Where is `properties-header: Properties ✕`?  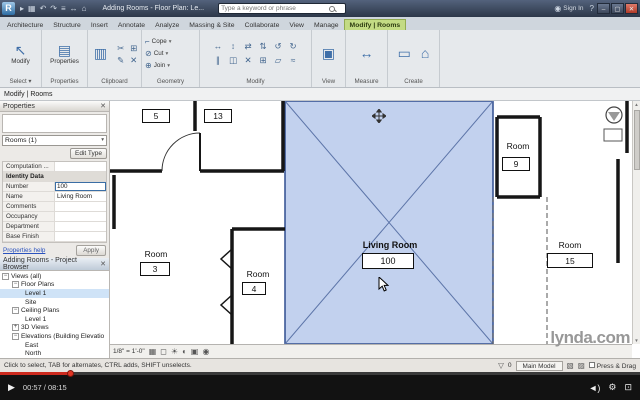 properties-header: Properties ✕ is located at coordinates (54, 107).